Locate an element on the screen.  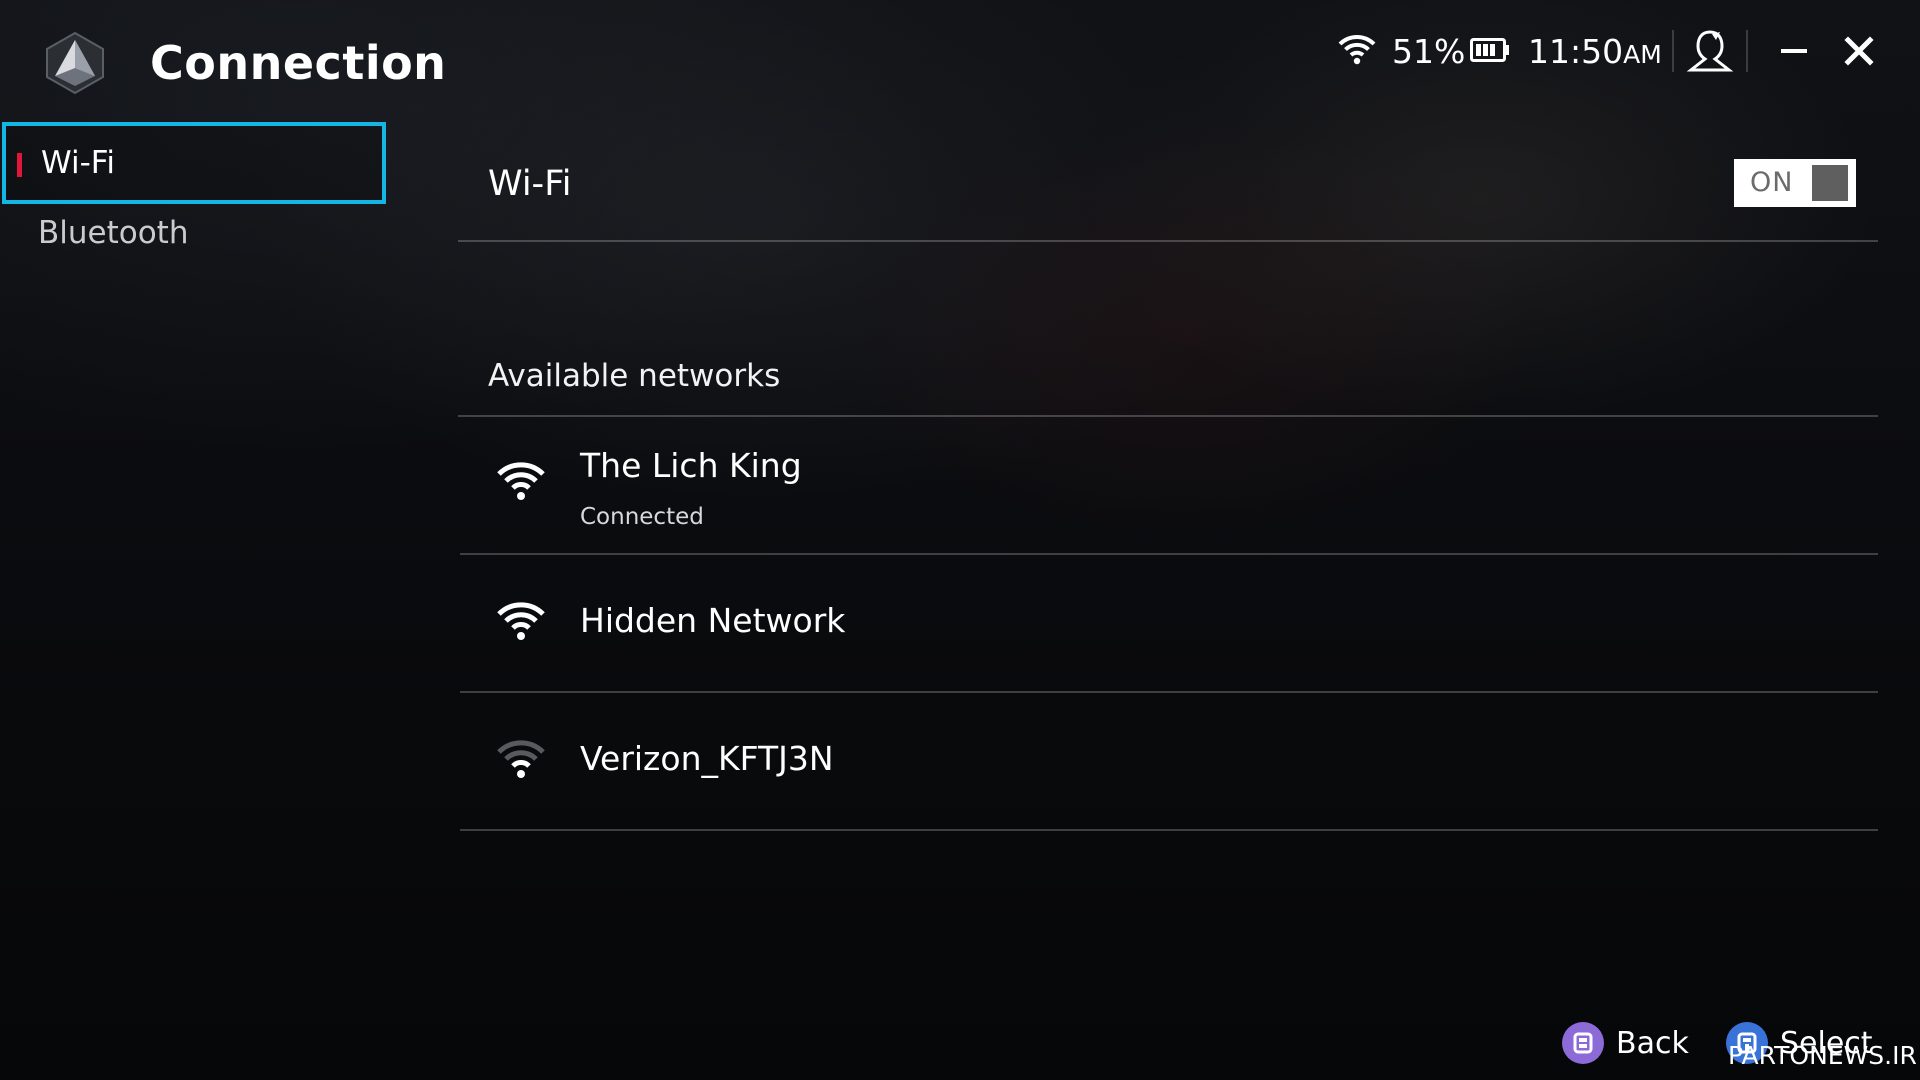
watermark: PARTONEWS.IR is located at coordinates (1822, 1055).